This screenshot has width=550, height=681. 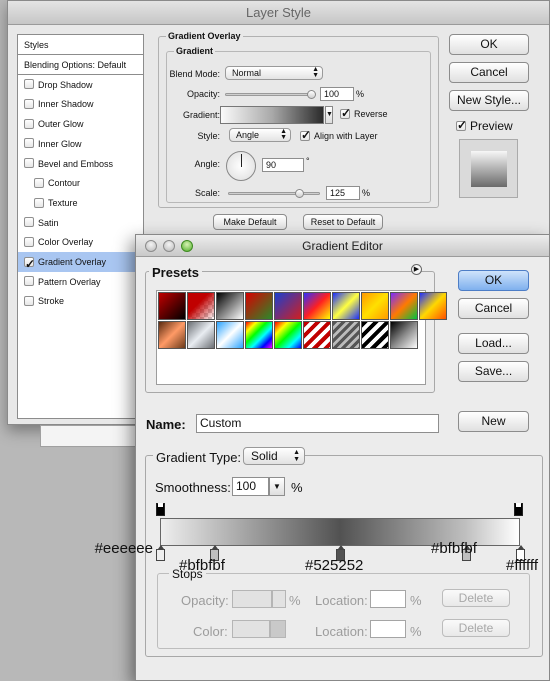 I want to click on styles-list-item: Pattern Overlay, so click(x=80, y=282).